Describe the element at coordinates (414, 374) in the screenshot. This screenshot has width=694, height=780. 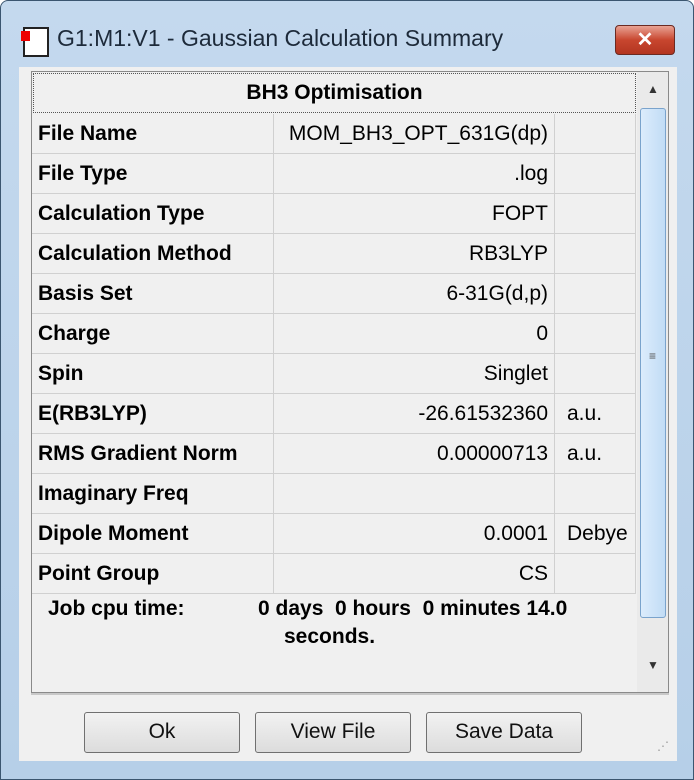
I see `row-value: Singlet` at that location.